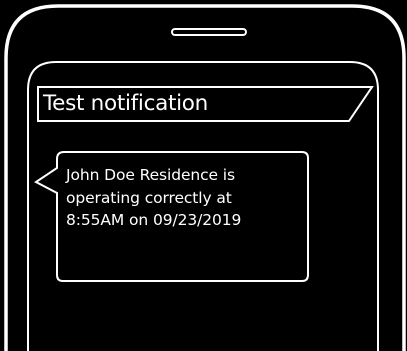  I want to click on message-line: 8:55AM on 09/23/2019, so click(154, 220).